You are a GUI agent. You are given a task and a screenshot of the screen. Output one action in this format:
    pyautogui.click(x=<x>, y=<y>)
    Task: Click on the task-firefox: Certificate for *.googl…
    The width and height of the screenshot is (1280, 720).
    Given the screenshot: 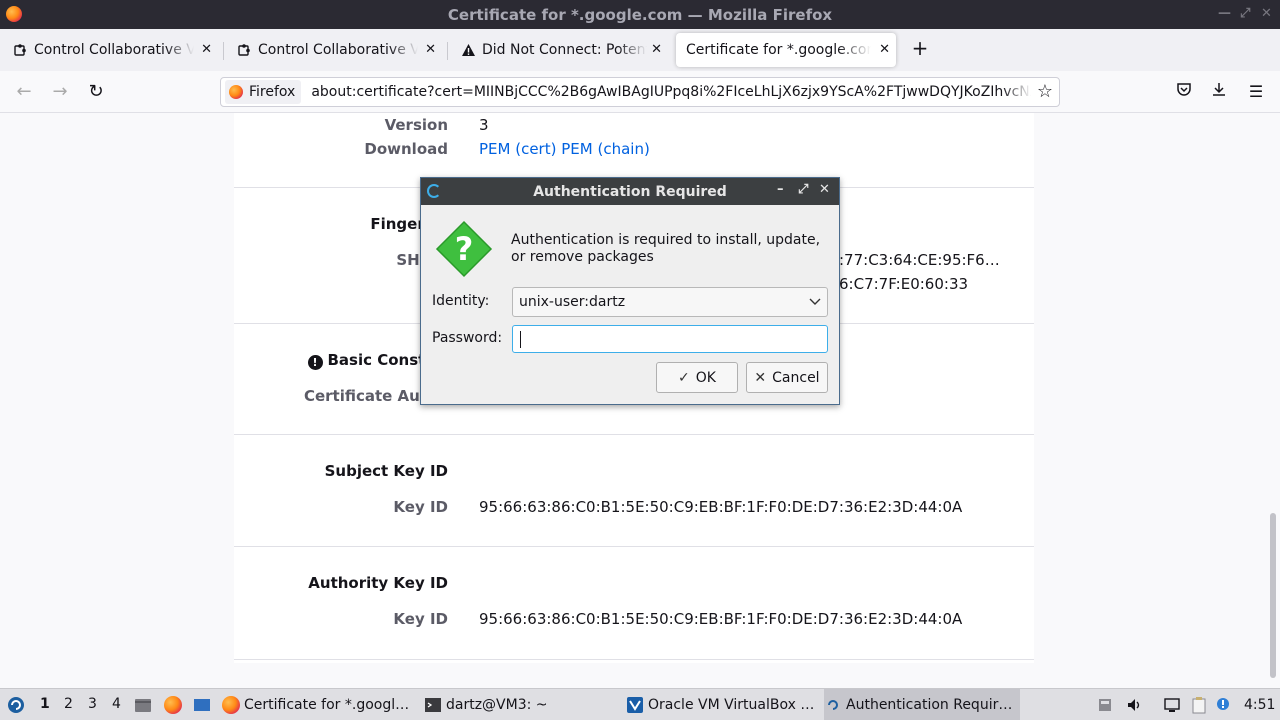 What is the action you would take?
    pyautogui.click(x=320, y=704)
    